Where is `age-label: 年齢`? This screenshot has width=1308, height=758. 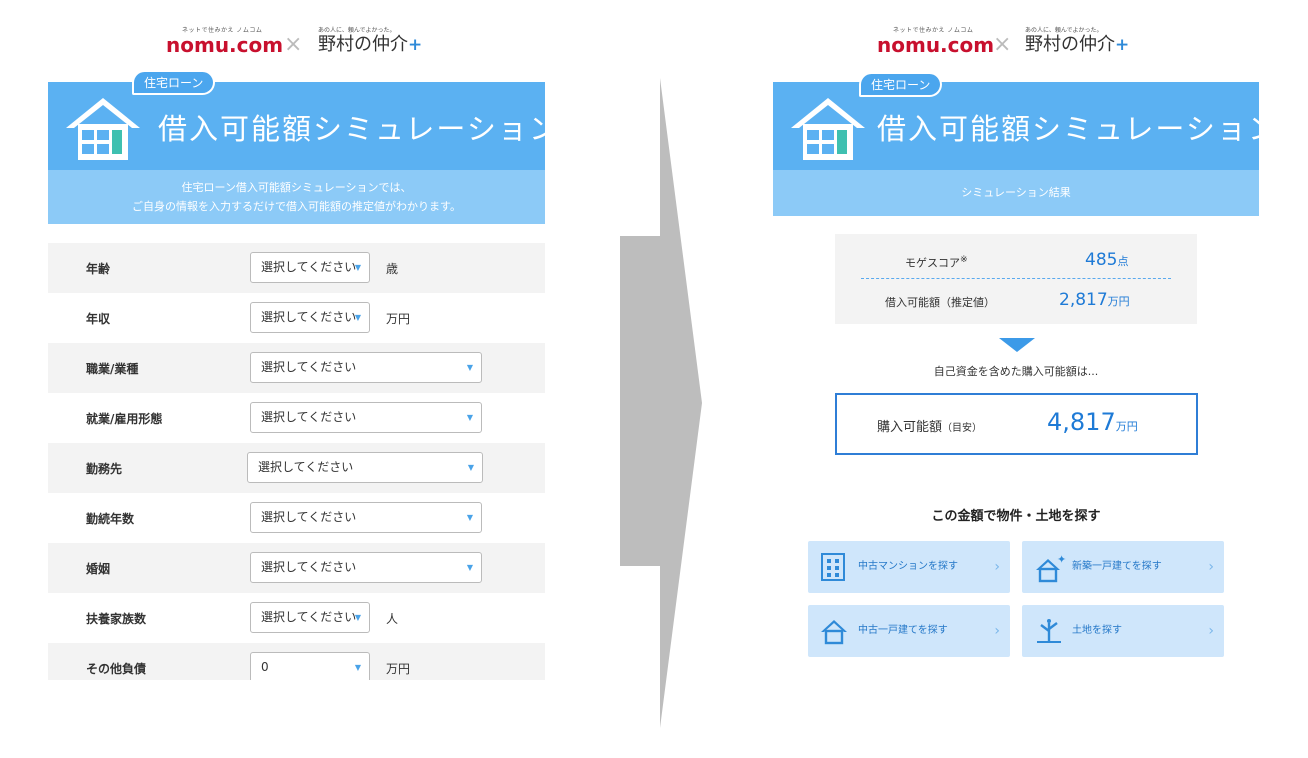 age-label: 年齢 is located at coordinates (98, 268).